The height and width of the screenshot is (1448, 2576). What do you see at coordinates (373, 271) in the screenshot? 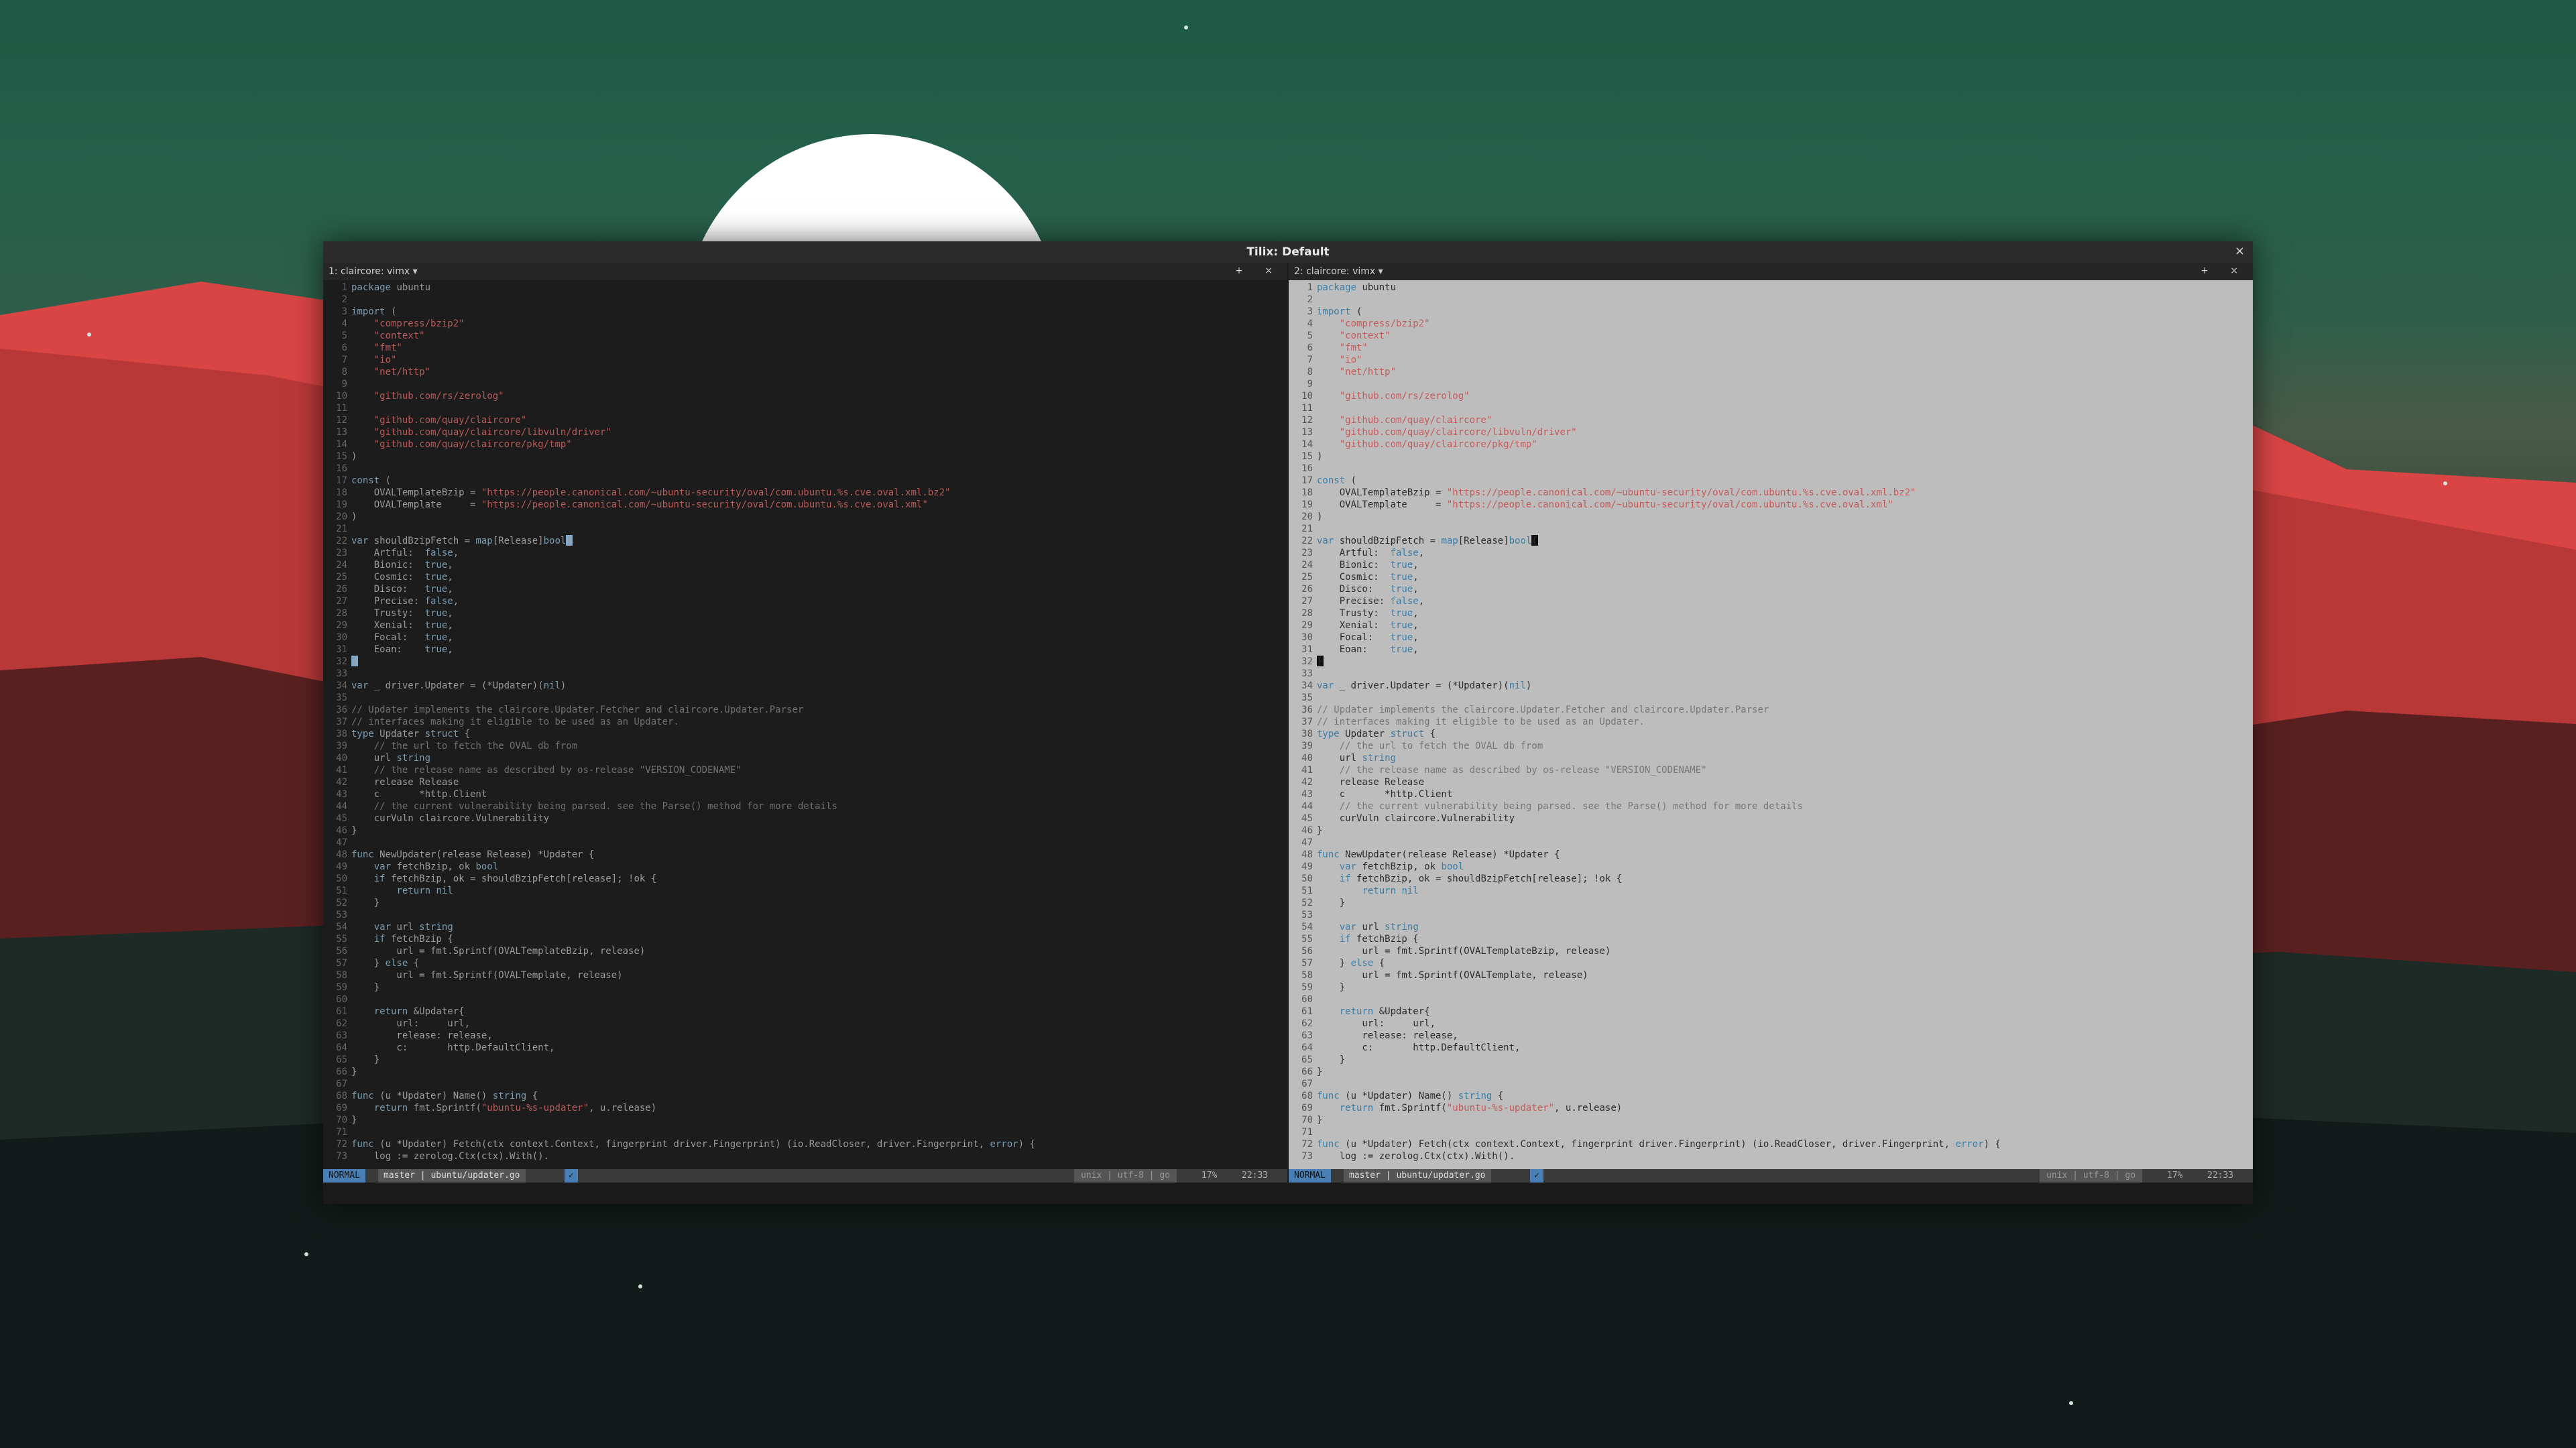
I see `pane-title: 1: claircore: vimx ▾` at bounding box center [373, 271].